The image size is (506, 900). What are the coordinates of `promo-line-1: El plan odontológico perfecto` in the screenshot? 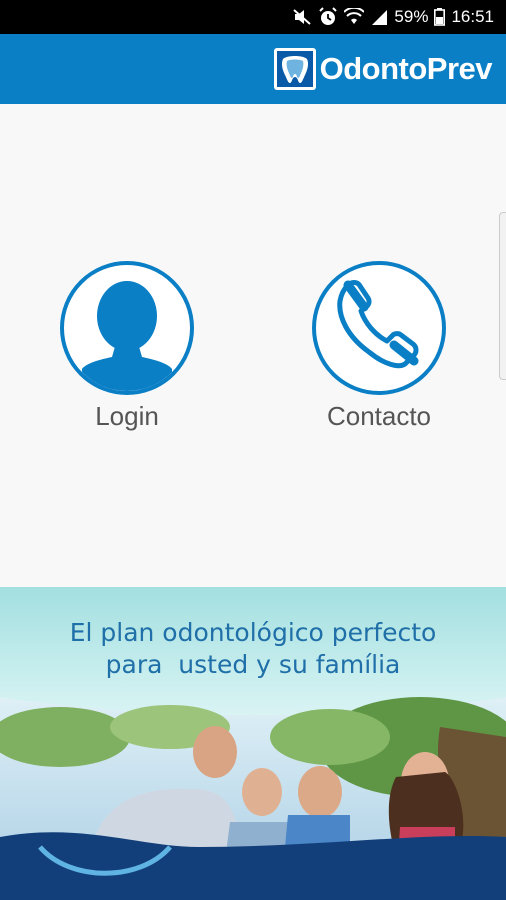 It's located at (253, 632).